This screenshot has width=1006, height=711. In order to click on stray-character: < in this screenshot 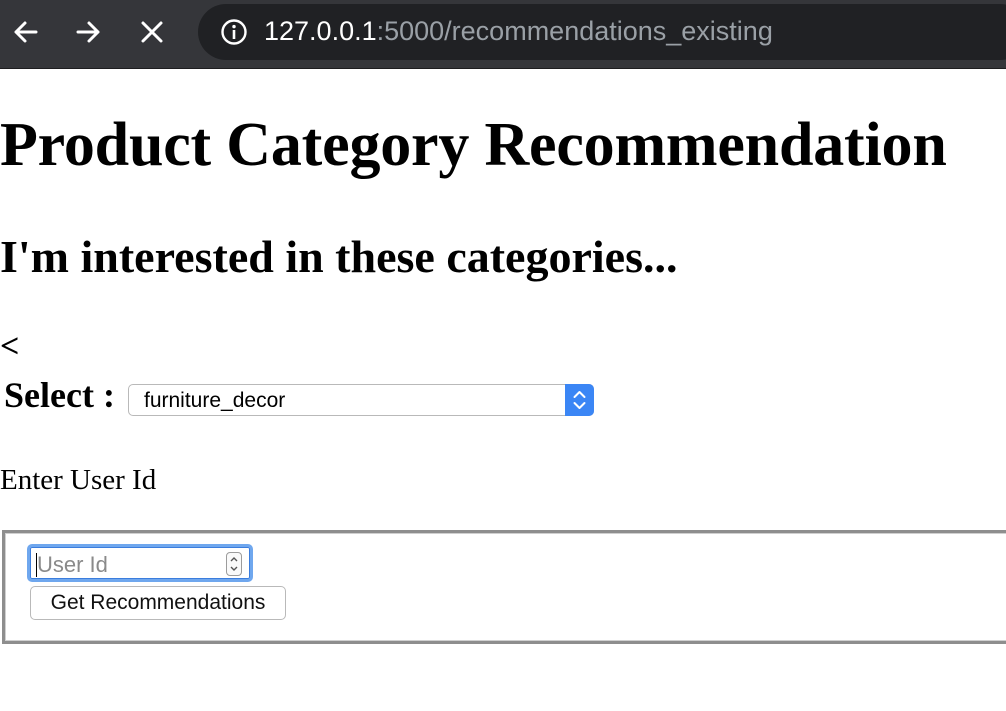, I will do `click(10, 346)`.